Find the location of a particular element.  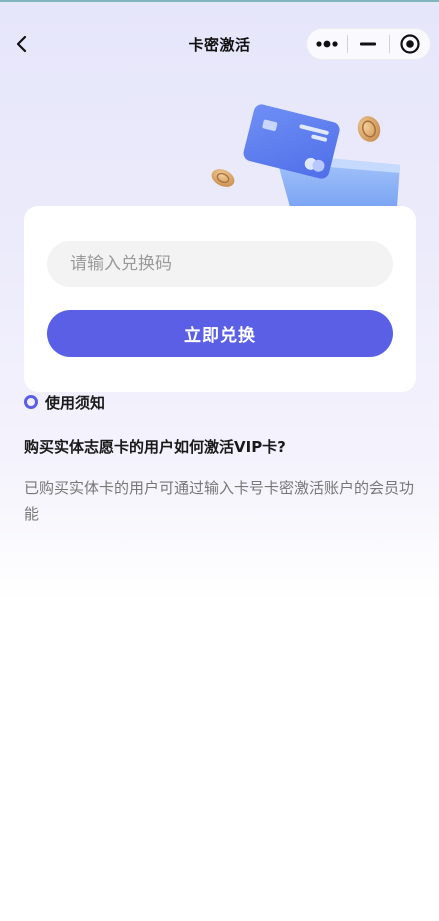

notice-title: 使用须知 is located at coordinates (75, 402).